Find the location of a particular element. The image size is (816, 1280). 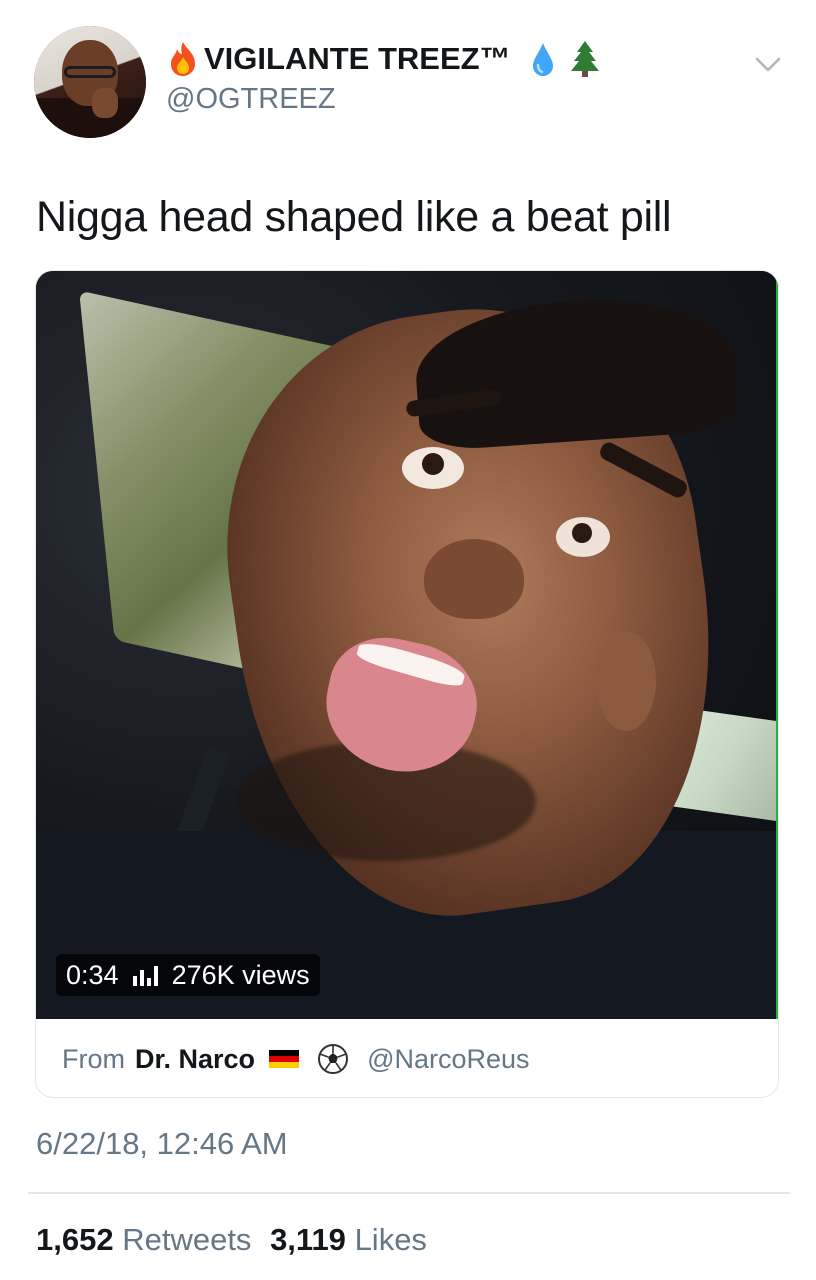

analytics-bars-icon is located at coordinates (145, 975).